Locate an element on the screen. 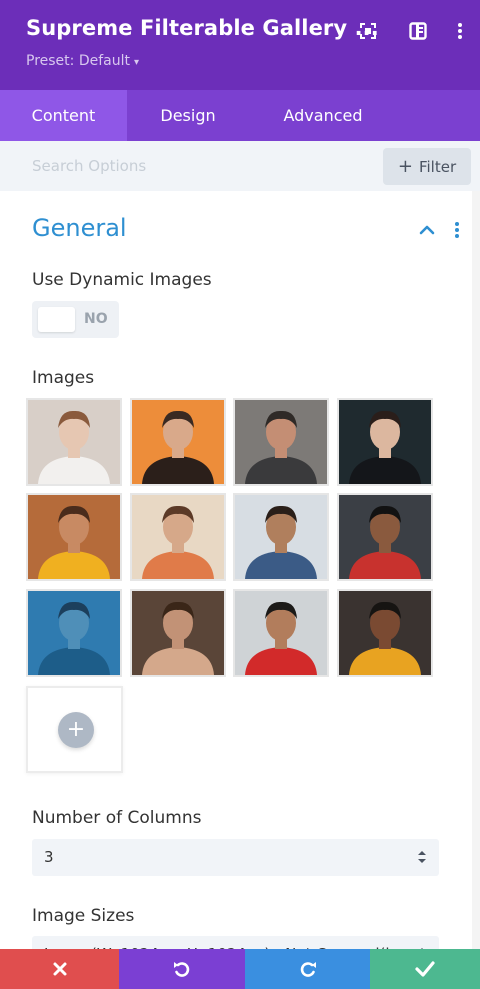  discard-button is located at coordinates (59, 969).